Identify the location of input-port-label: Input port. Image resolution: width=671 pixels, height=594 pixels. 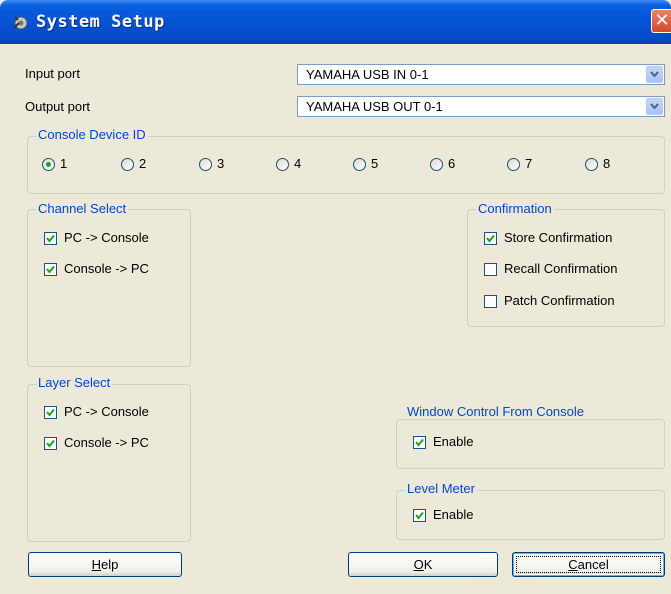
(52, 73).